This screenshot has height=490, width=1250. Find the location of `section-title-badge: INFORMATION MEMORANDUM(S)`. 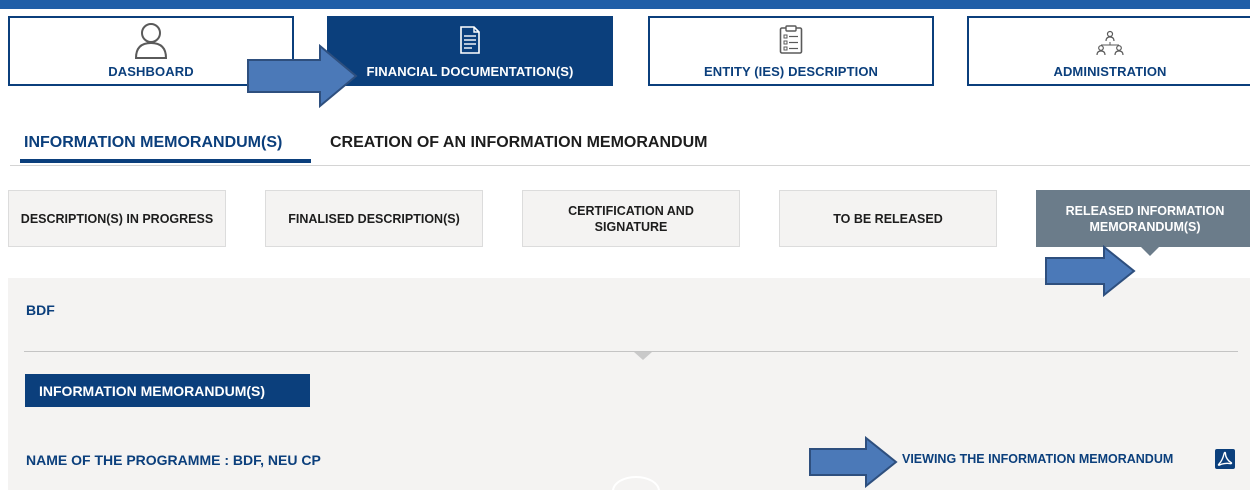

section-title-badge: INFORMATION MEMORANDUM(S) is located at coordinates (167, 390).